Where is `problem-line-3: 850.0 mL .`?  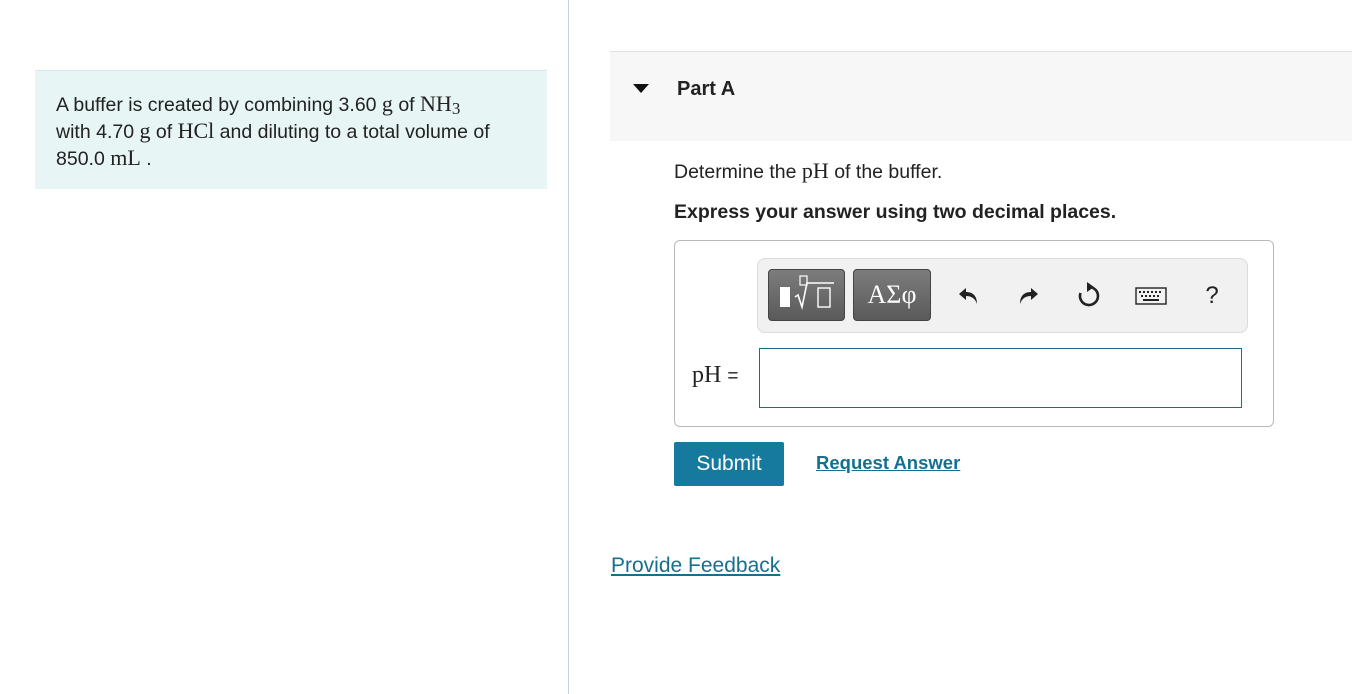 problem-line-3: 850.0 mL . is located at coordinates (290, 158).